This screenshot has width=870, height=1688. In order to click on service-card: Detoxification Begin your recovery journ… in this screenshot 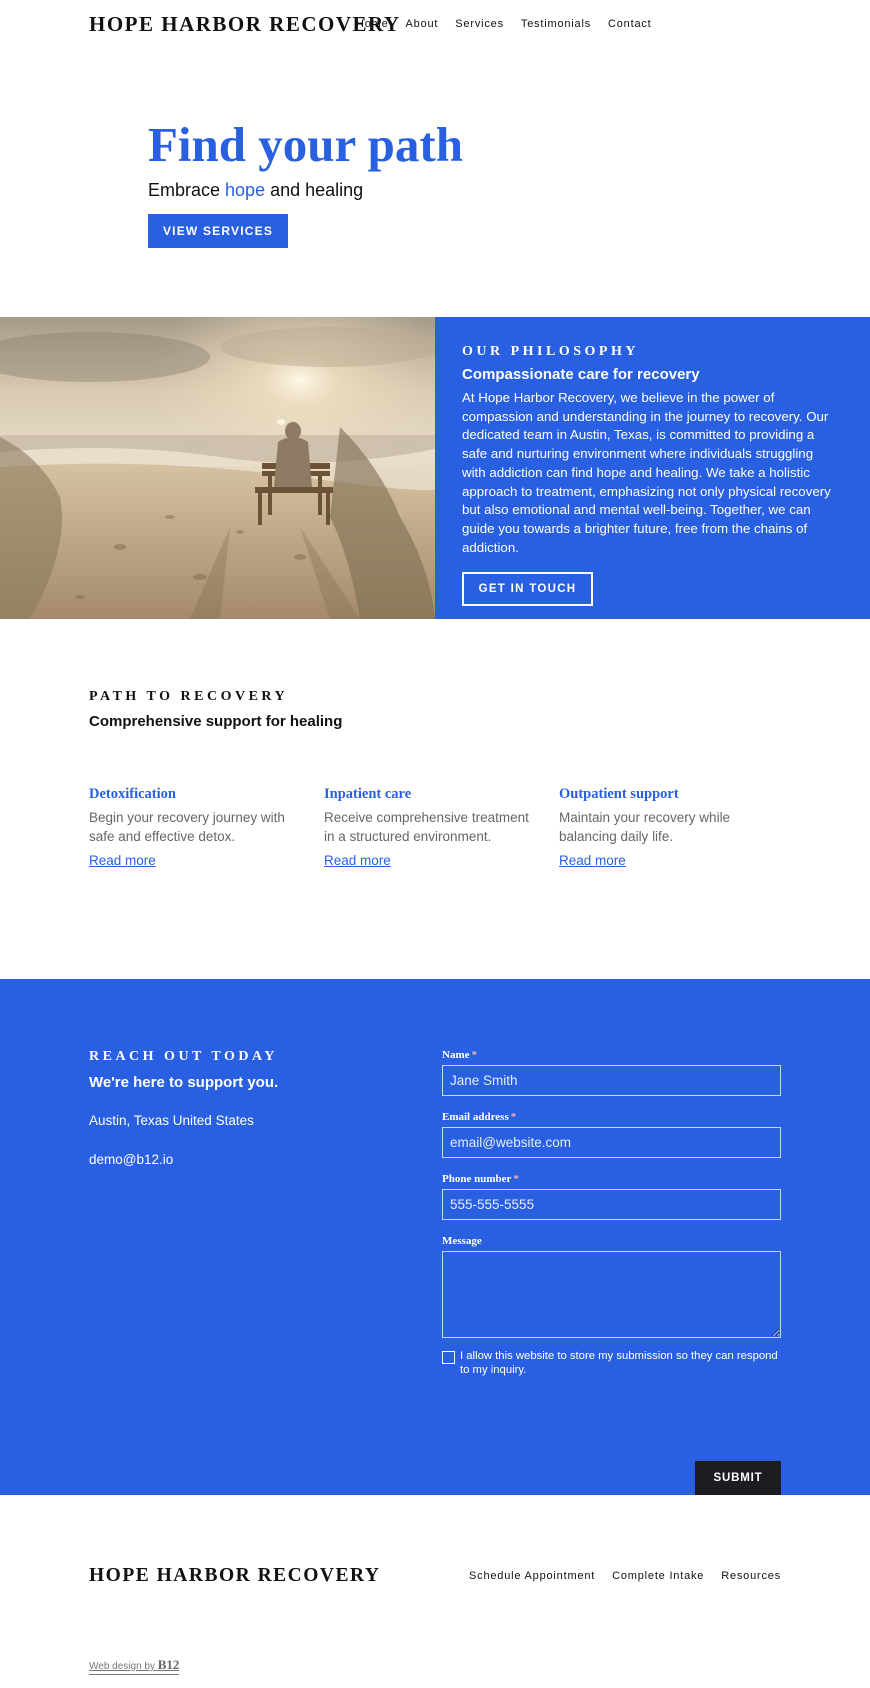, I will do `click(196, 828)`.